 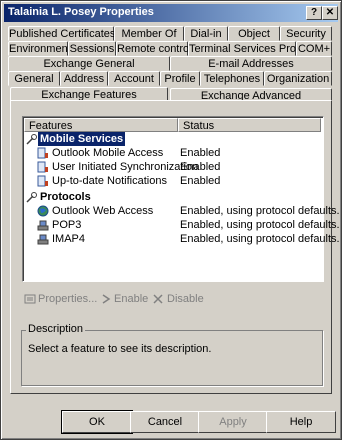 I want to click on tab-organization: Organization, so click(x=298, y=78).